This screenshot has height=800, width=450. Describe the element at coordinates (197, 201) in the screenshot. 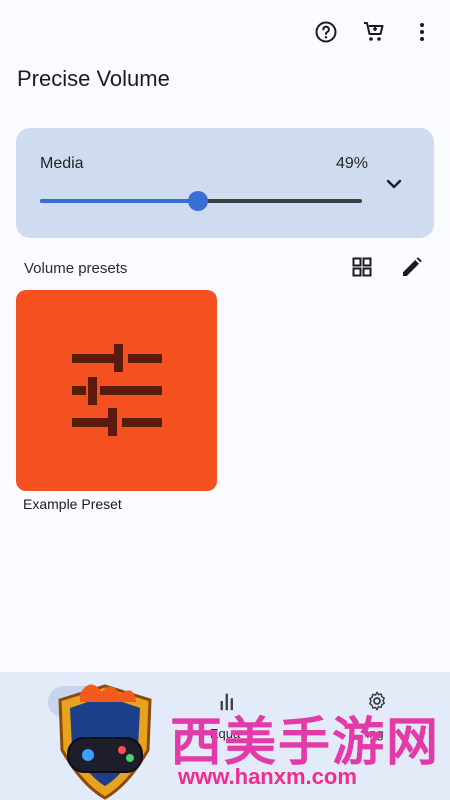

I see `slider-thumb` at that location.